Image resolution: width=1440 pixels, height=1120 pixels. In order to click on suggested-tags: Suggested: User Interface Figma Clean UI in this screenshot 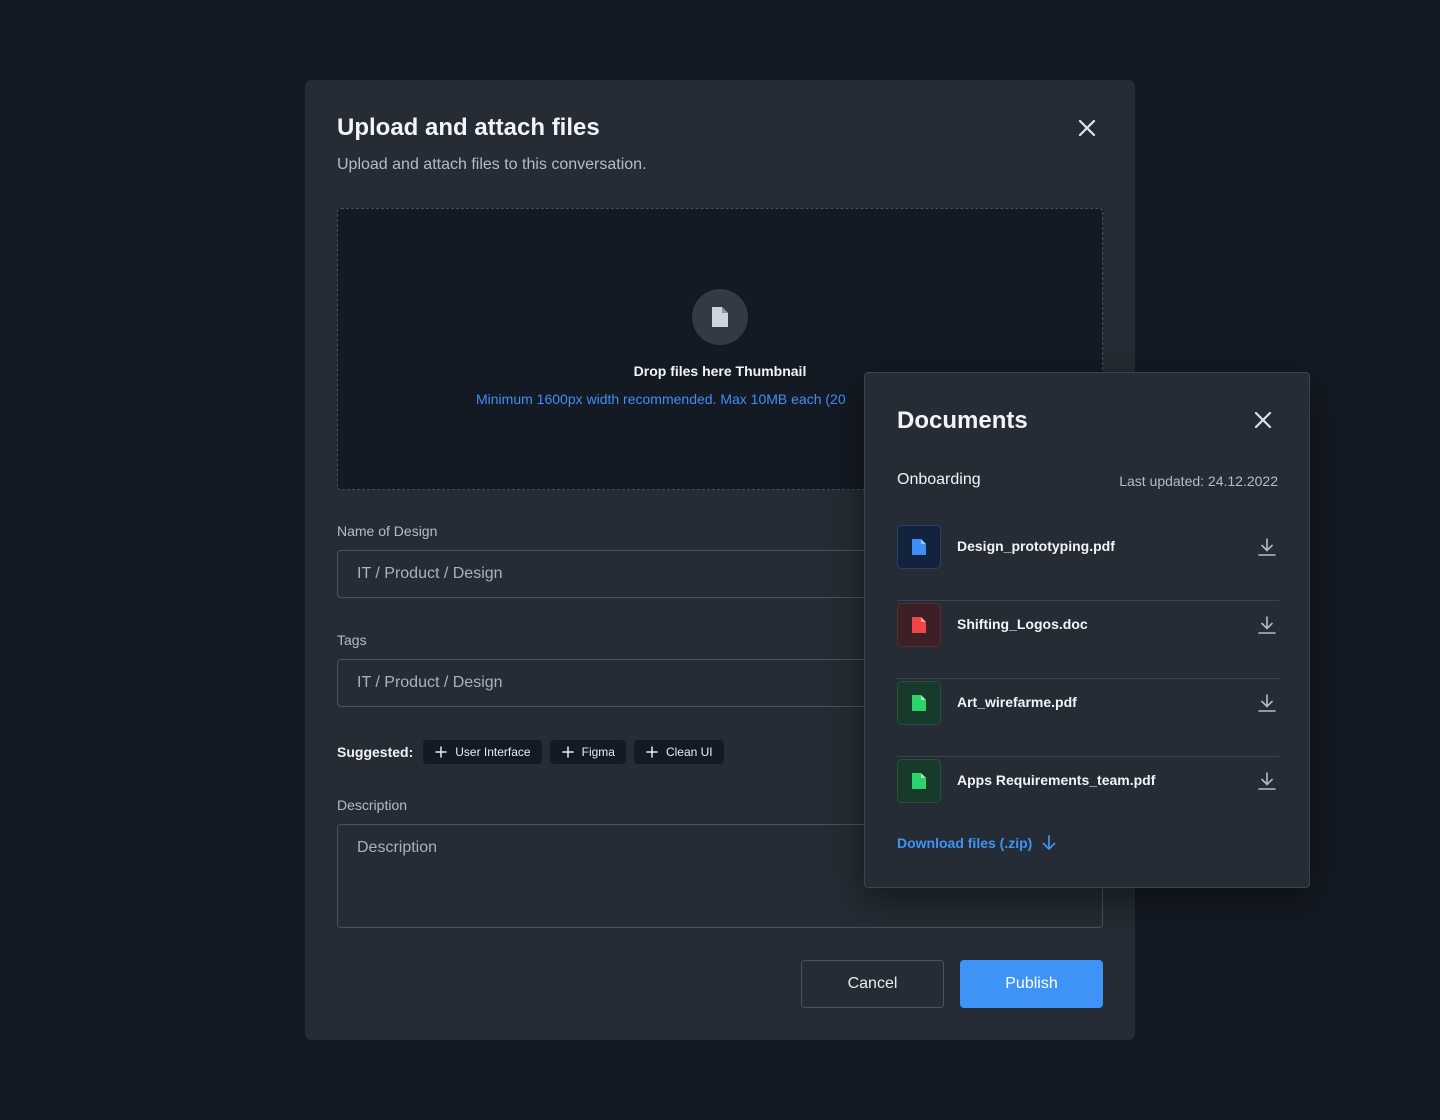, I will do `click(530, 752)`.